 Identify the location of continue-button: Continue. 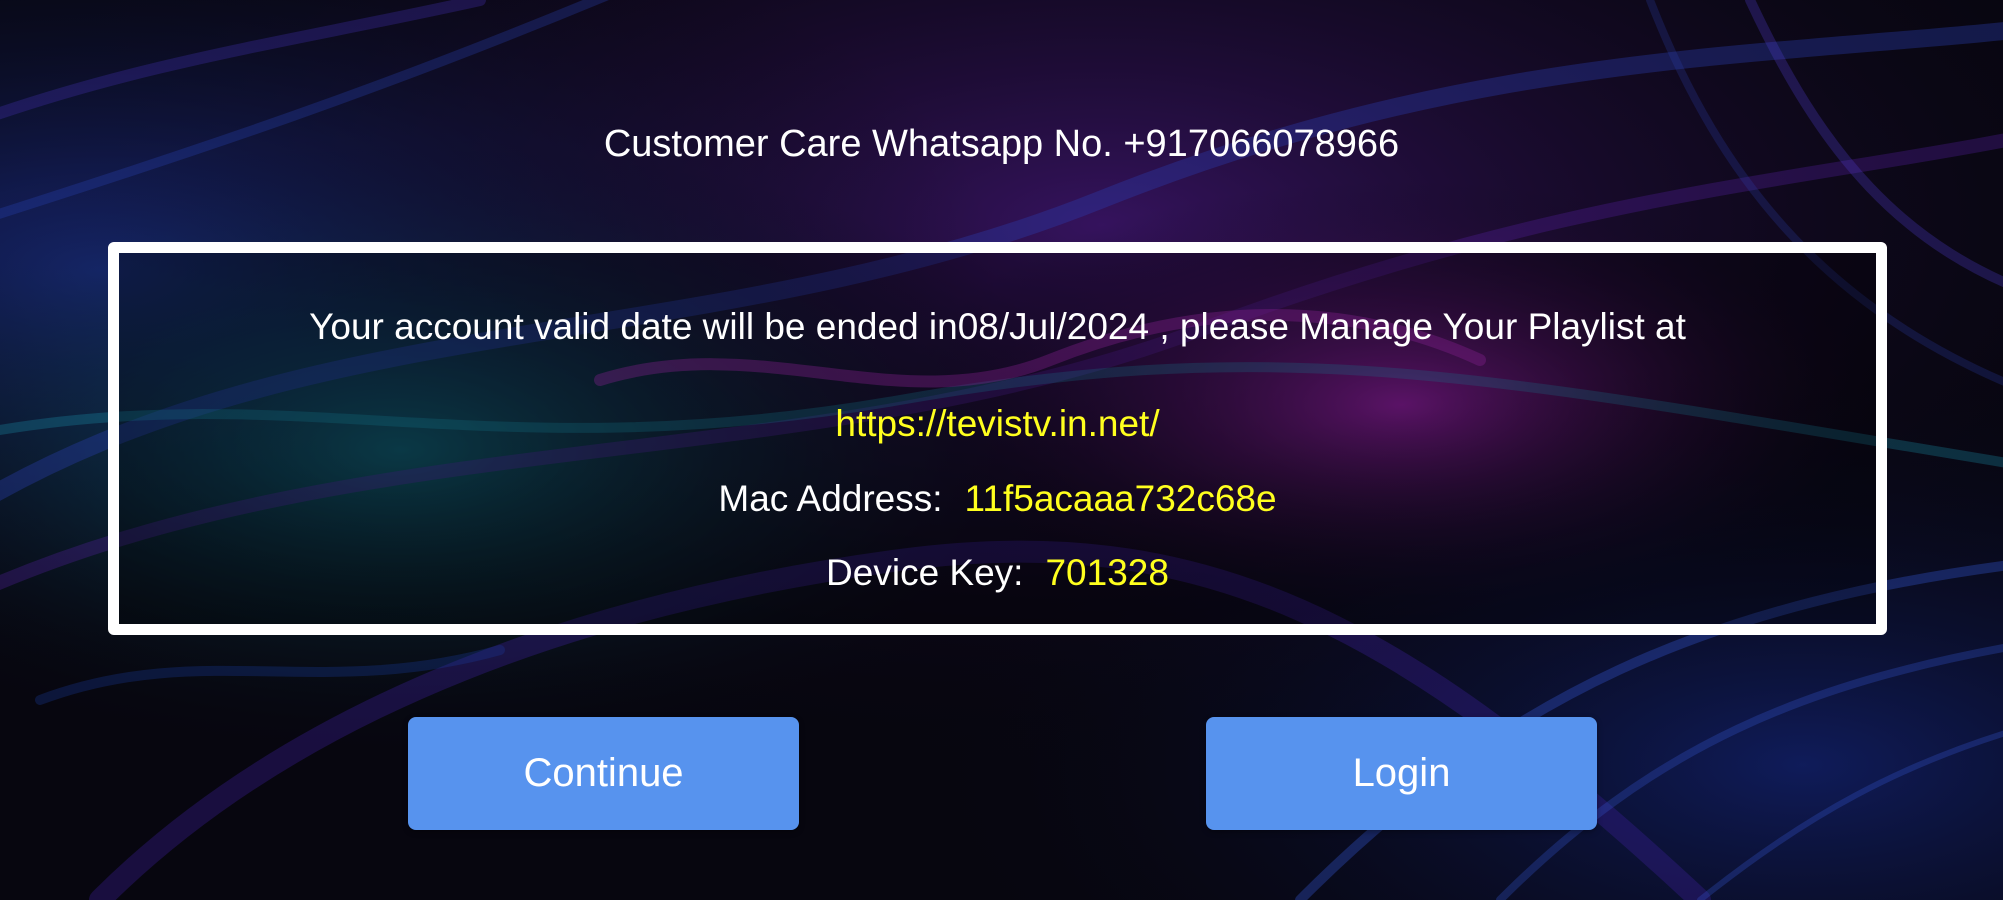
(603, 773).